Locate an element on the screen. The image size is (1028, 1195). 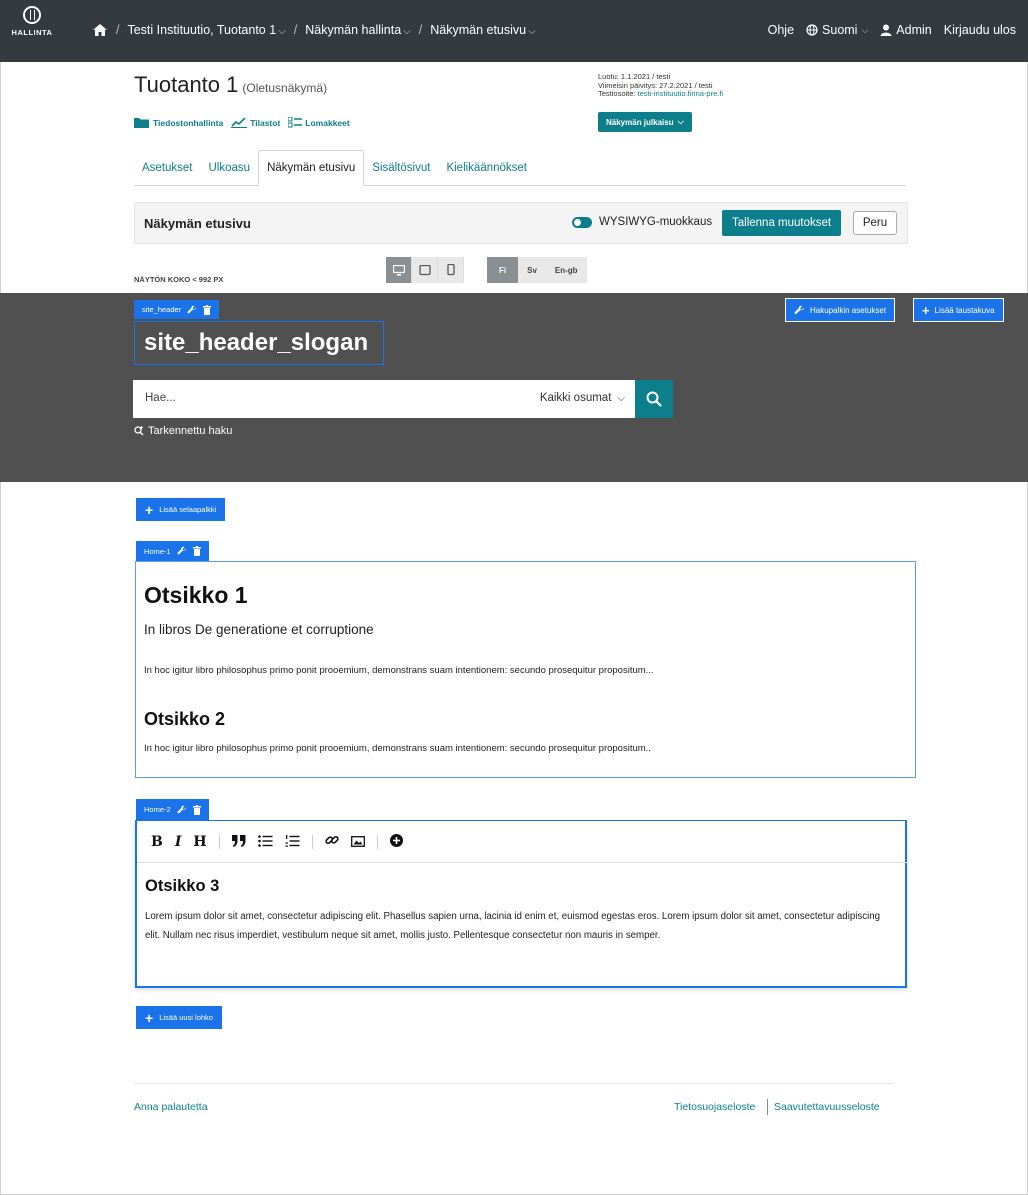
forms-link: Lomakkeet is located at coordinates (319, 122).